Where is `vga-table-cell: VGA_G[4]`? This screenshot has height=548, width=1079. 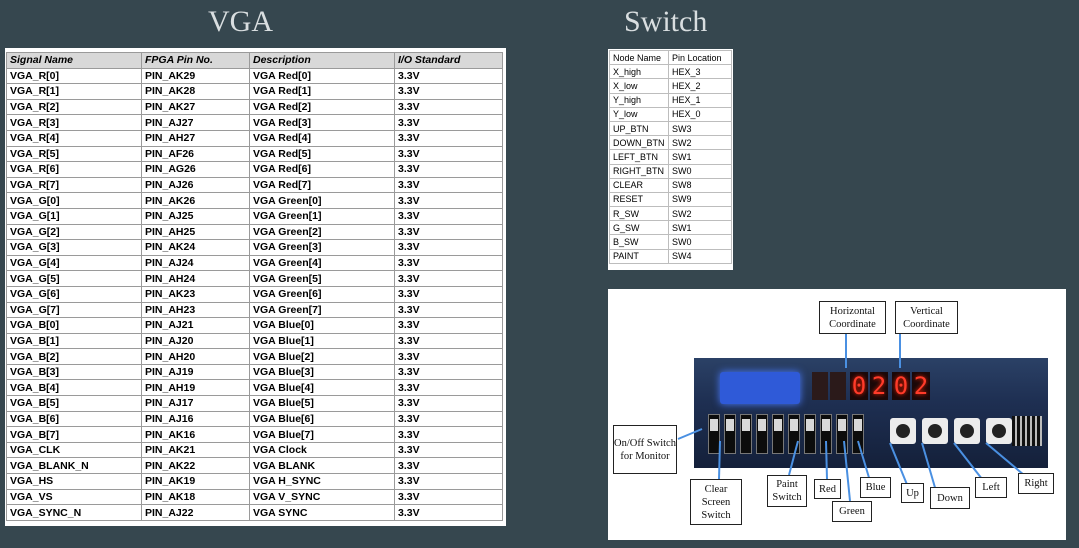
vga-table-cell: VGA_G[4] is located at coordinates (74, 263).